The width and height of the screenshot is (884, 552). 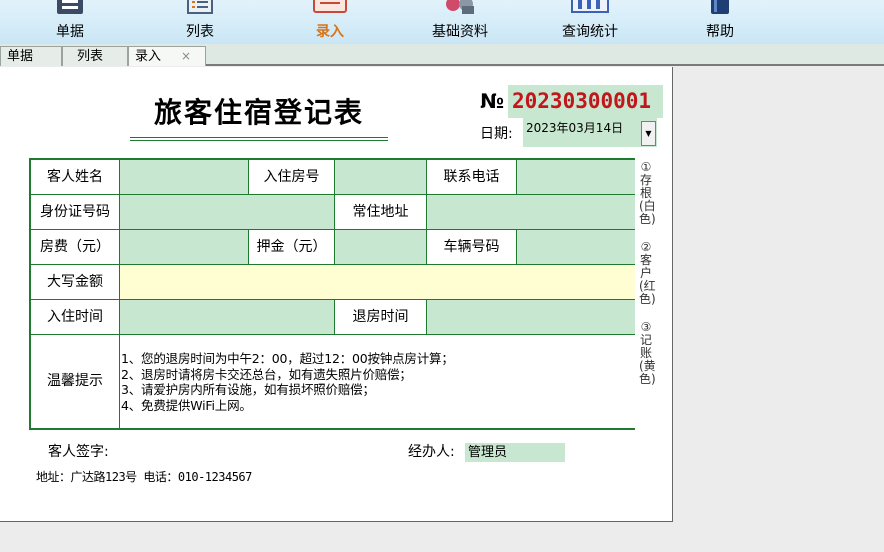 I want to click on toolbar-entry-button: 录入, so click(x=330, y=22).